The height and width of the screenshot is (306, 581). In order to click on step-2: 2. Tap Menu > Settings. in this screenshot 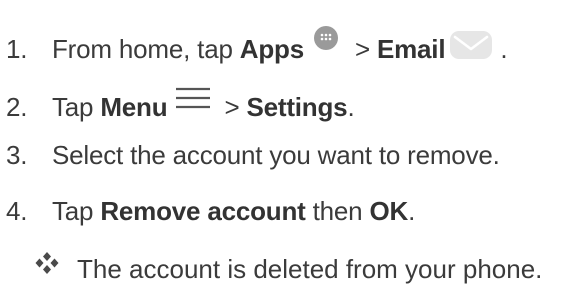, I will do `click(180, 104)`.